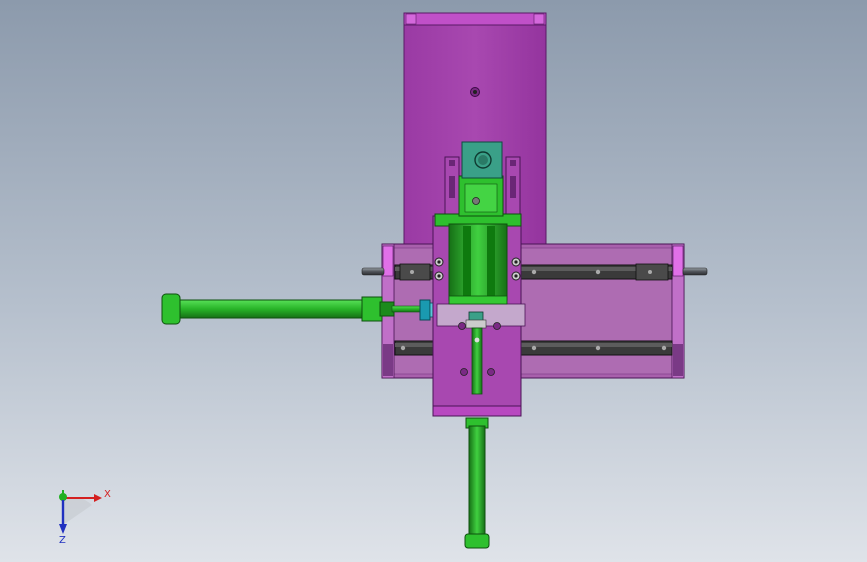  What do you see at coordinates (62, 540) in the screenshot?
I see `z-axis-label: Z` at bounding box center [62, 540].